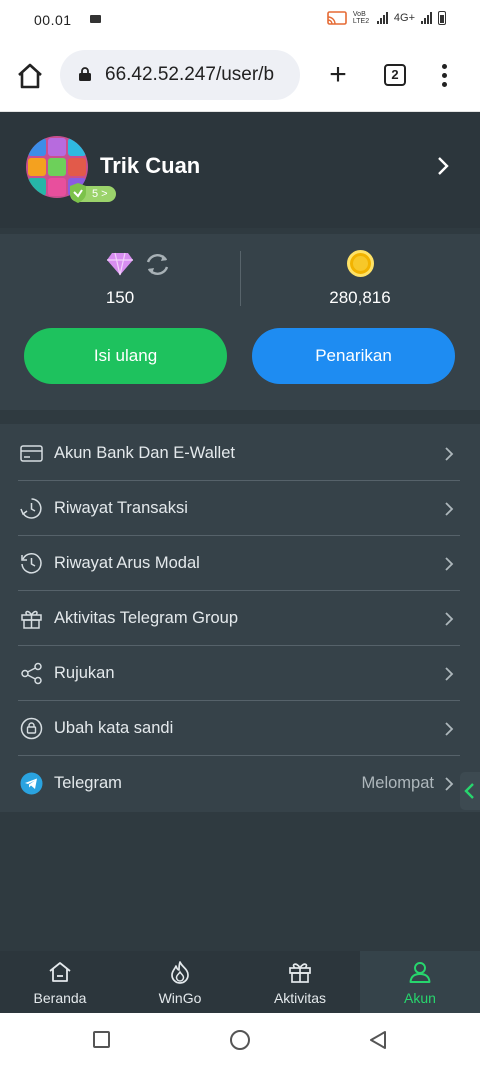 The height and width of the screenshot is (1066, 480). What do you see at coordinates (31, 783) in the screenshot?
I see `telegram-icon` at bounding box center [31, 783].